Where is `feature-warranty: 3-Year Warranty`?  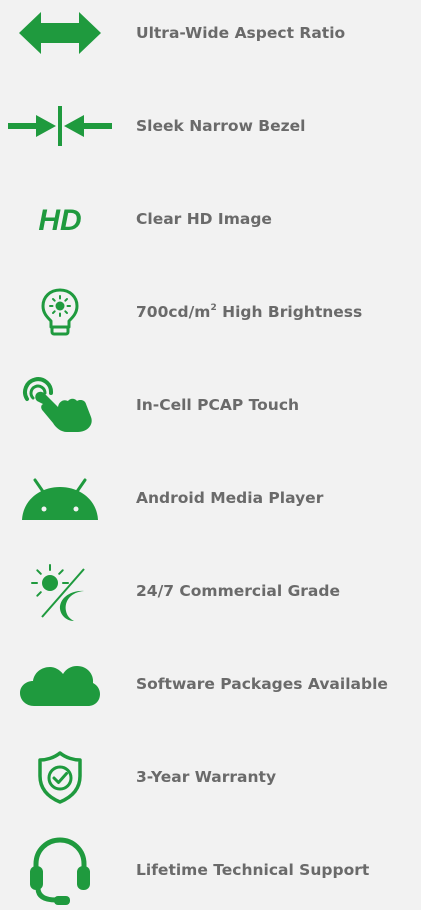
feature-warranty: 3-Year Warranty is located at coordinates (210, 777).